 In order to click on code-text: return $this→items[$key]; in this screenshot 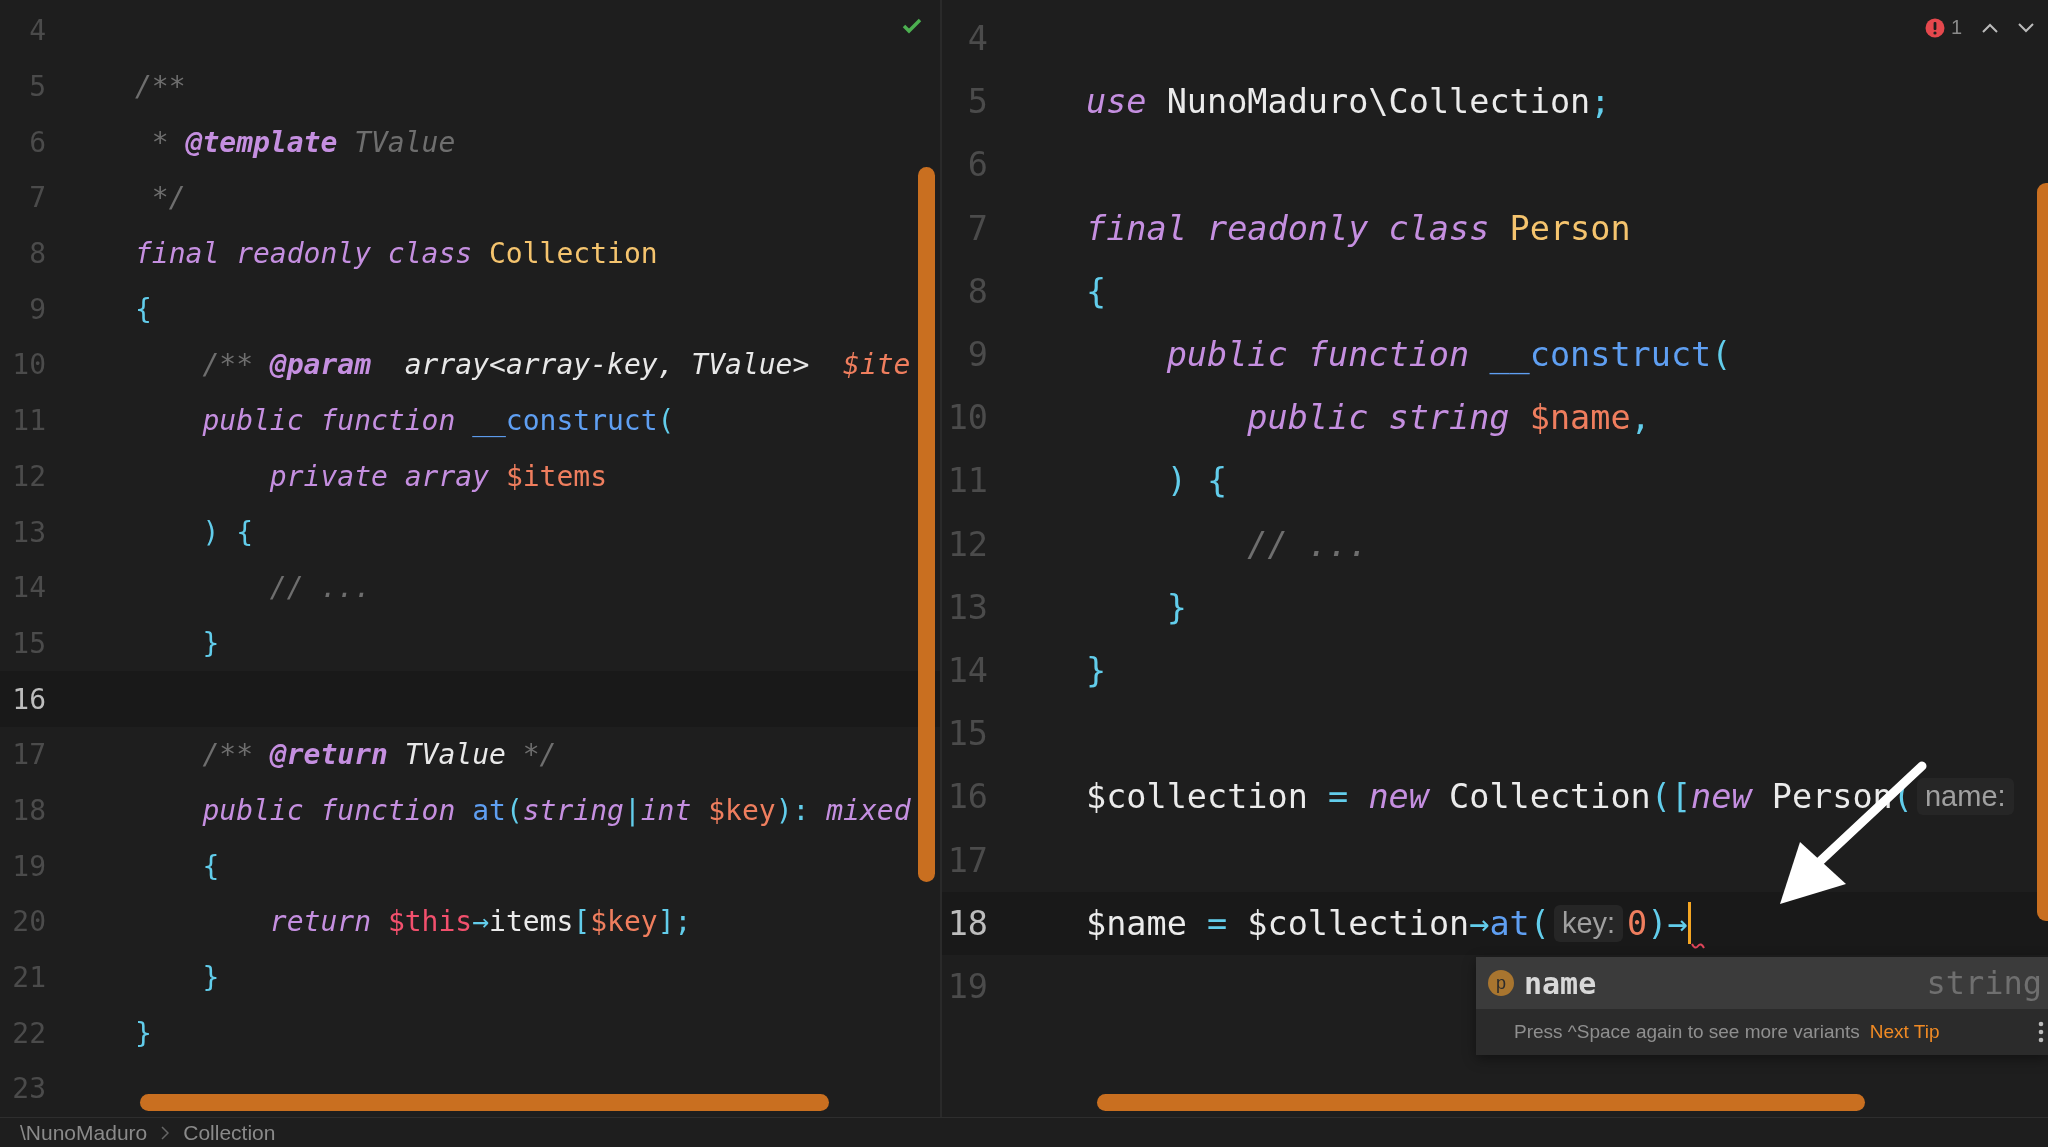, I will do `click(480, 922)`.